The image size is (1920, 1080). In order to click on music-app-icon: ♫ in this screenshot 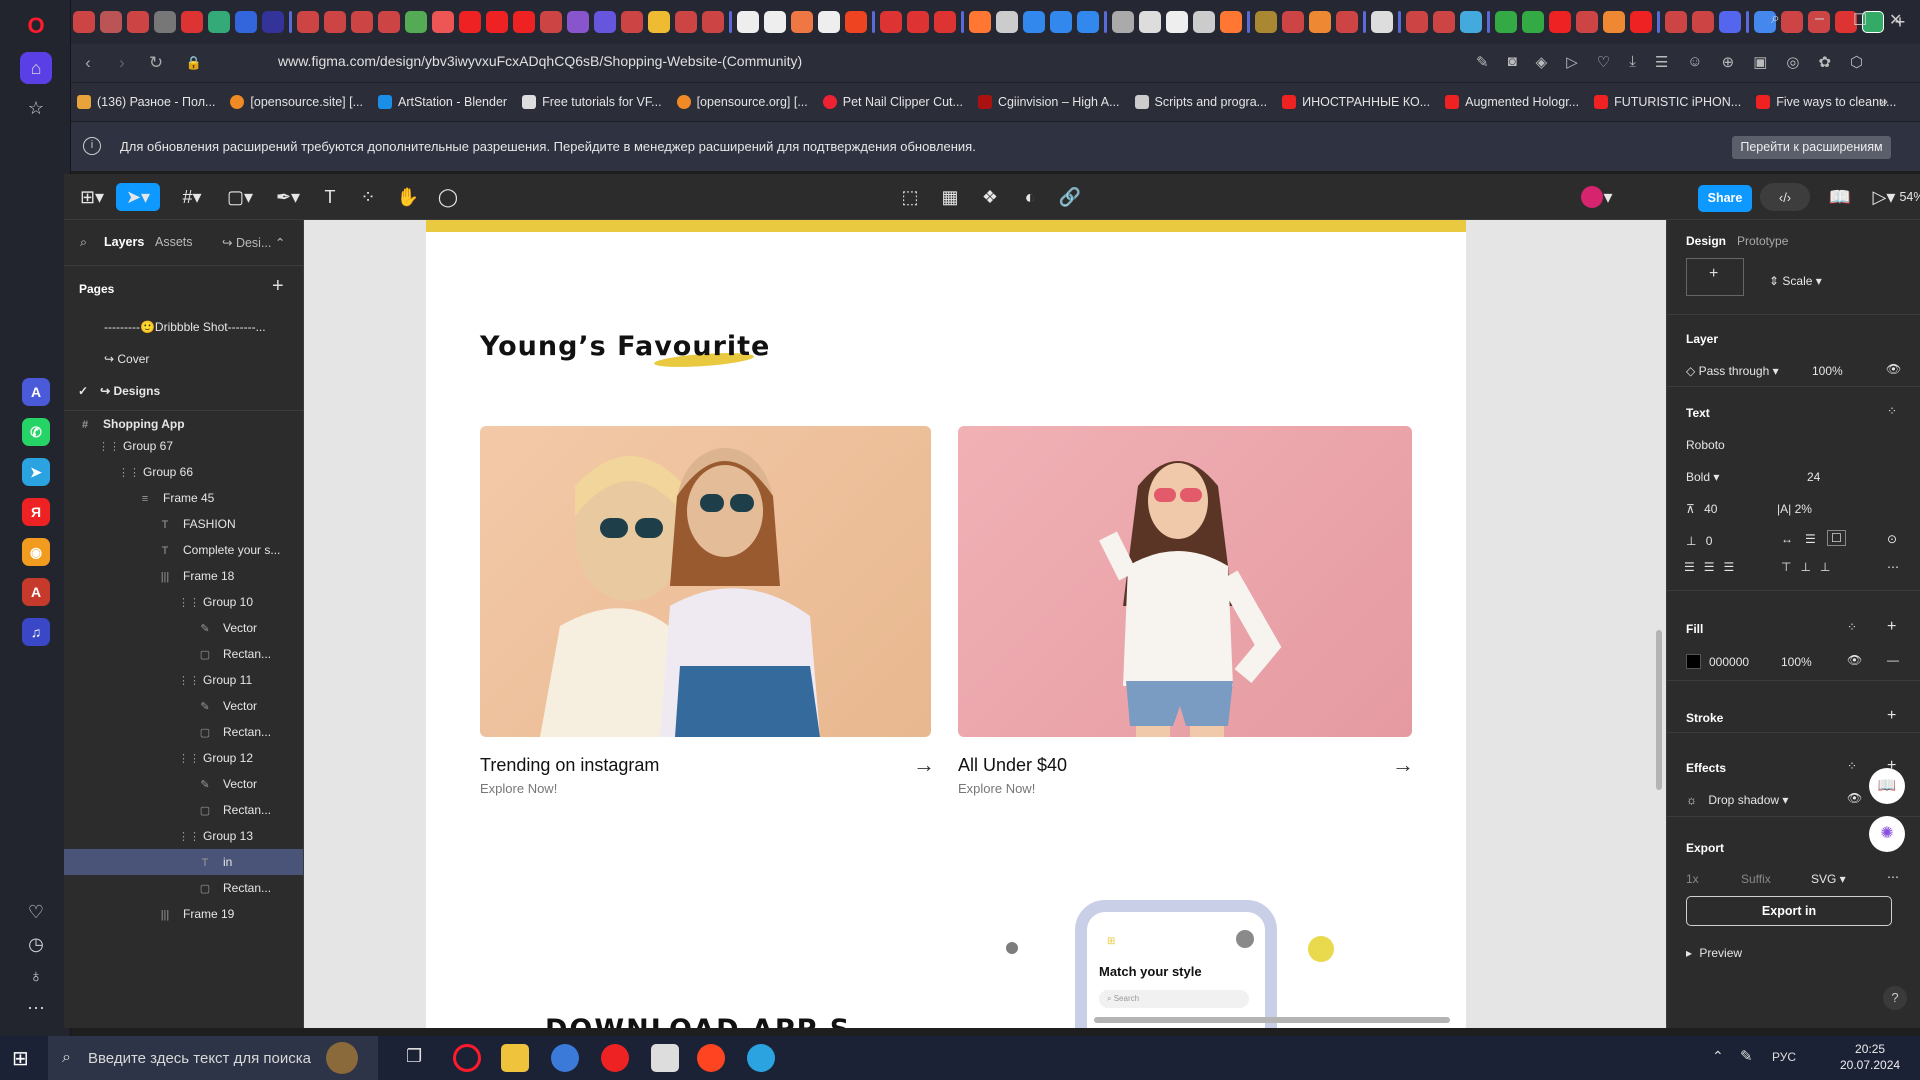, I will do `click(36, 632)`.